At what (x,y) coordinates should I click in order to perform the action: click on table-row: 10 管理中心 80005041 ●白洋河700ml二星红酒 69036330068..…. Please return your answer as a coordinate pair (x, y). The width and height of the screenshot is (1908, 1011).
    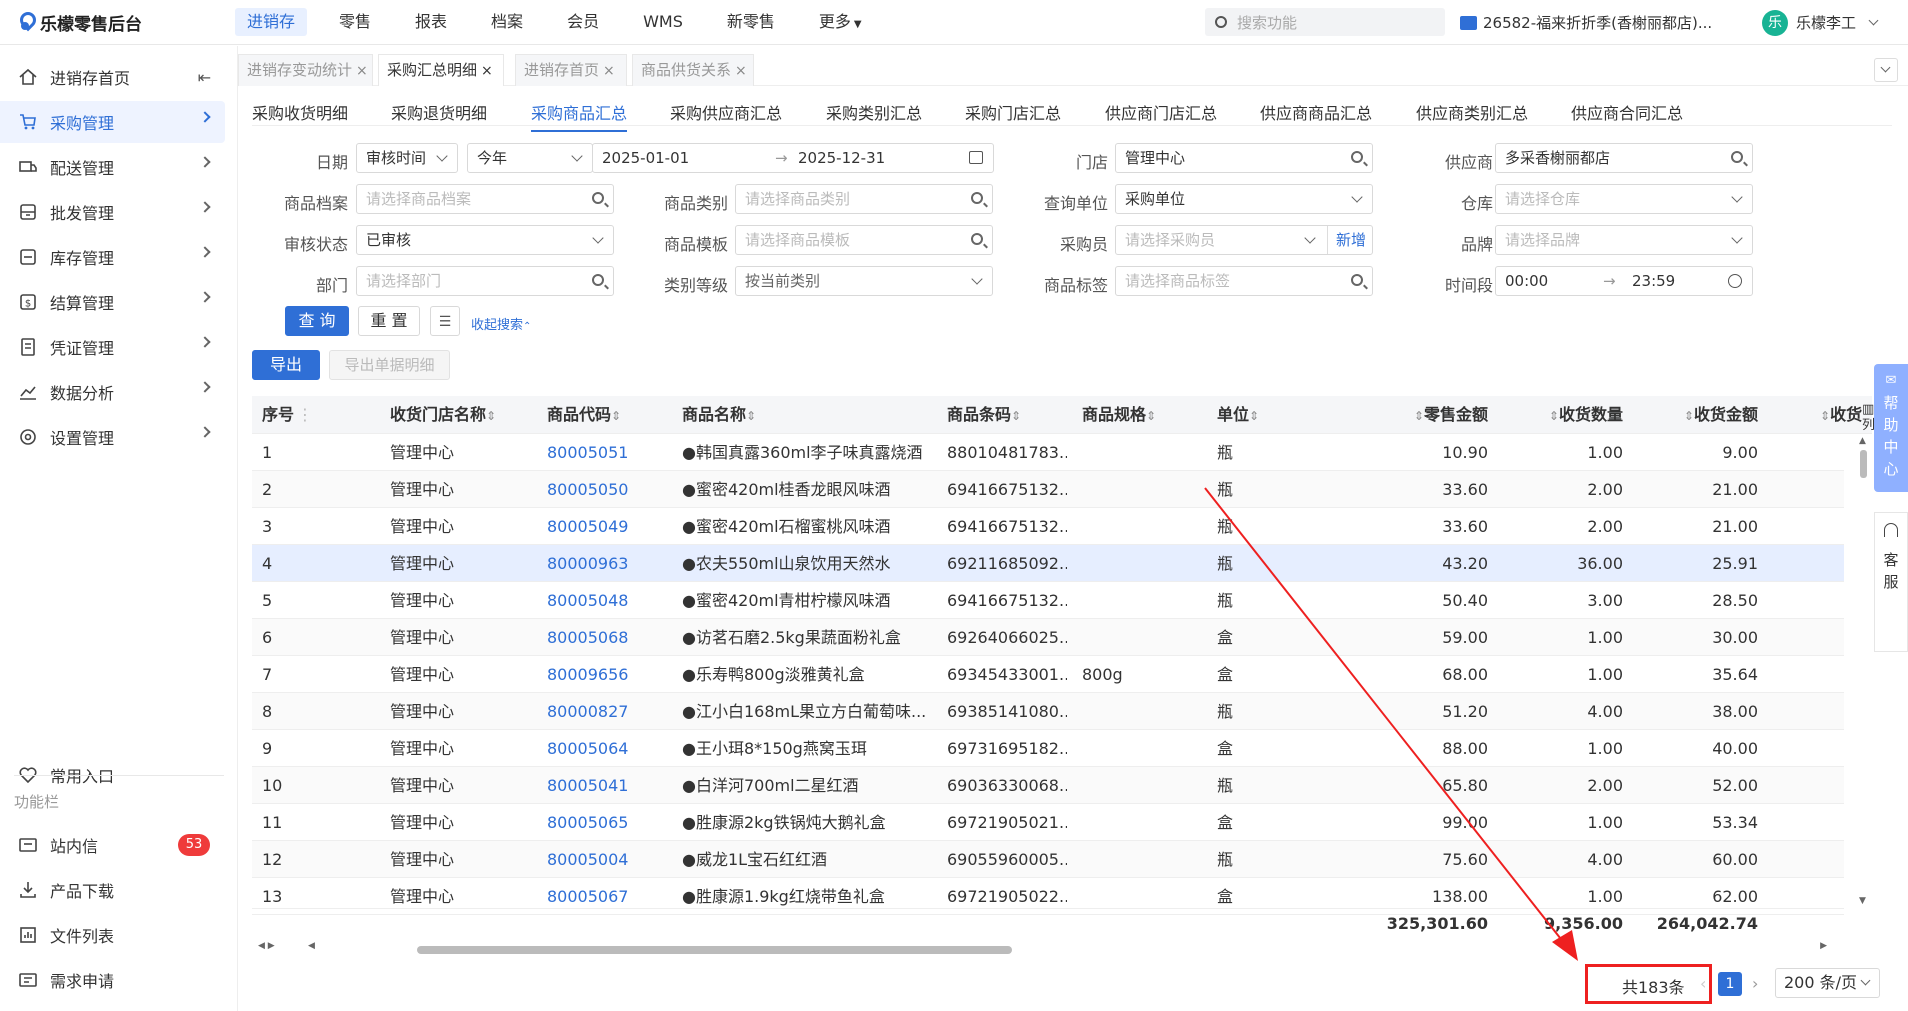
    Looking at the image, I should click on (1048, 785).